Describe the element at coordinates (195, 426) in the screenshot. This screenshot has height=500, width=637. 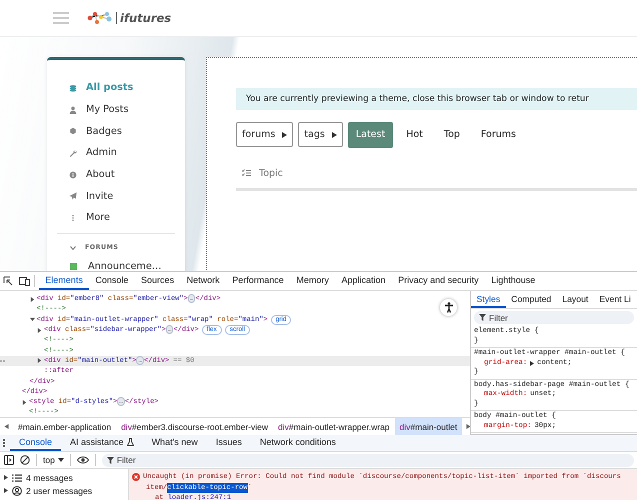
I see `breadcrumb-item: div#ember3.discourse-root.ember-view` at that location.